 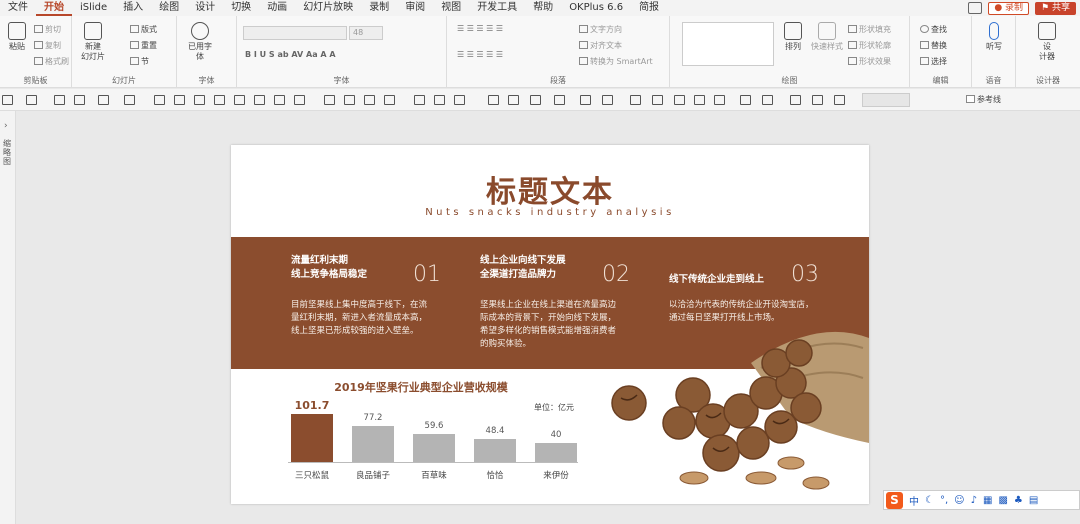 What do you see at coordinates (543, 8) in the screenshot?
I see `menu-tab: 帮助` at bounding box center [543, 8].